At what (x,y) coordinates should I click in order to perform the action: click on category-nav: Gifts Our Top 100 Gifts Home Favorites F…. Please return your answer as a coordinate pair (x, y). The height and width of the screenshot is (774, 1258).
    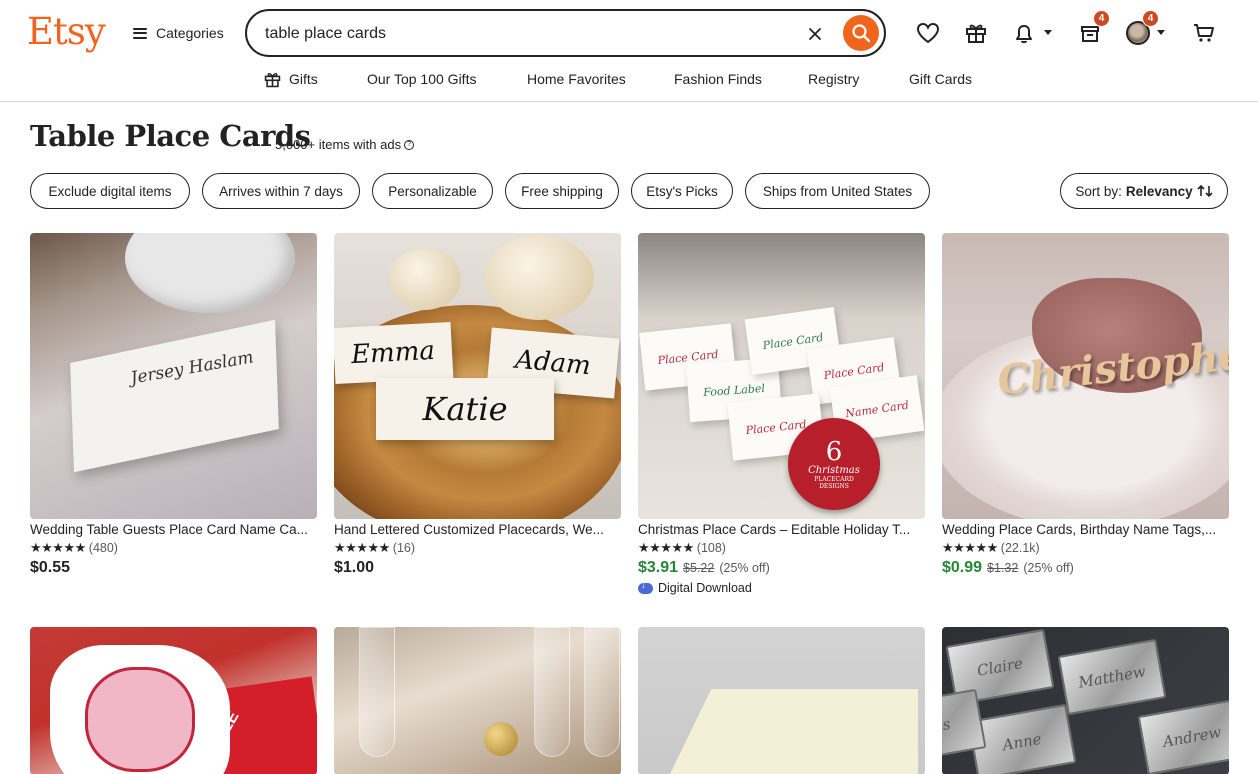
    Looking at the image, I should click on (629, 79).